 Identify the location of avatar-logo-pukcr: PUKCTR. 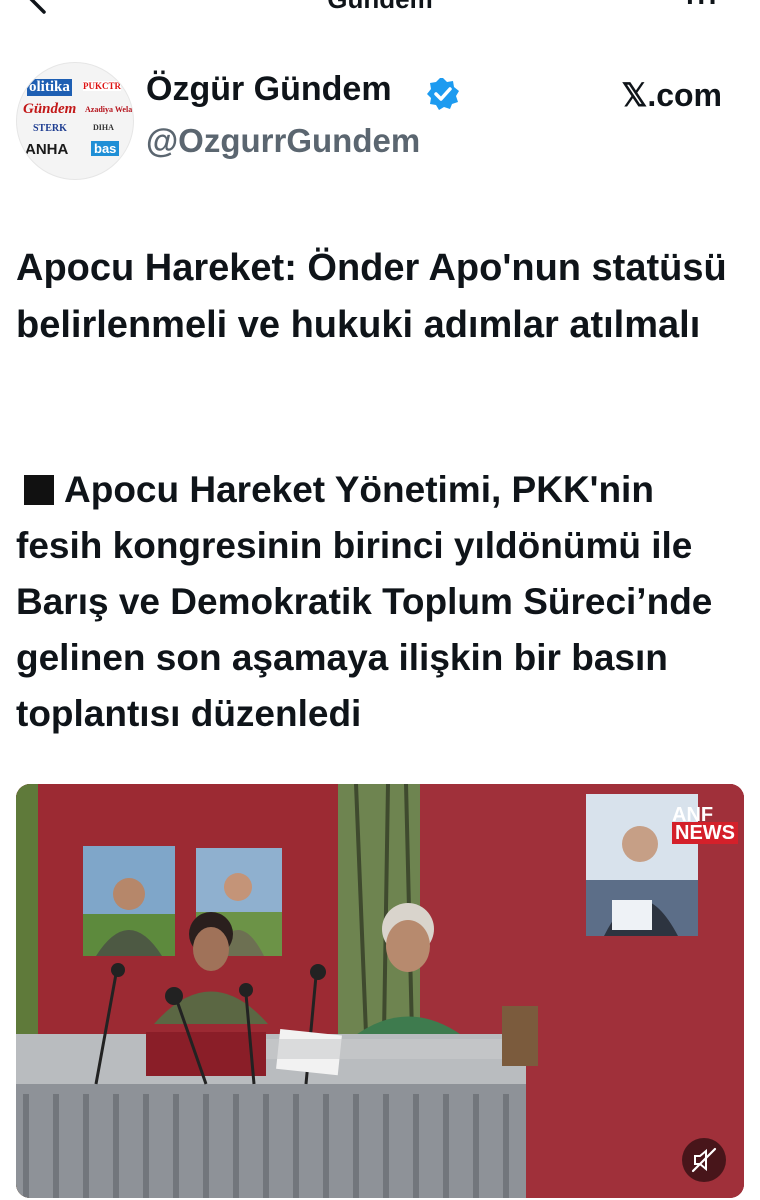
(102, 86).